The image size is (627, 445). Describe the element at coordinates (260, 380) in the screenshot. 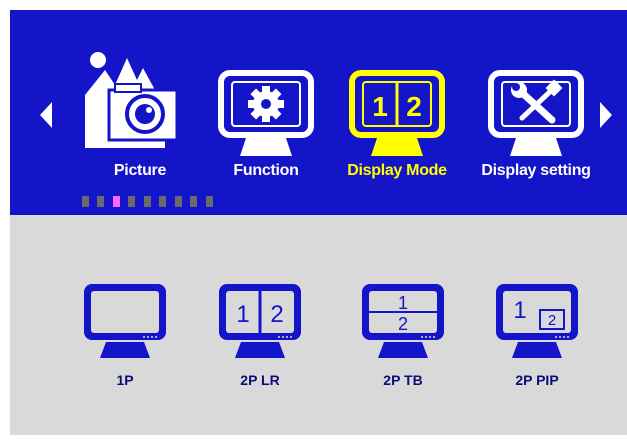

I see `mode-label: 2P LR` at that location.